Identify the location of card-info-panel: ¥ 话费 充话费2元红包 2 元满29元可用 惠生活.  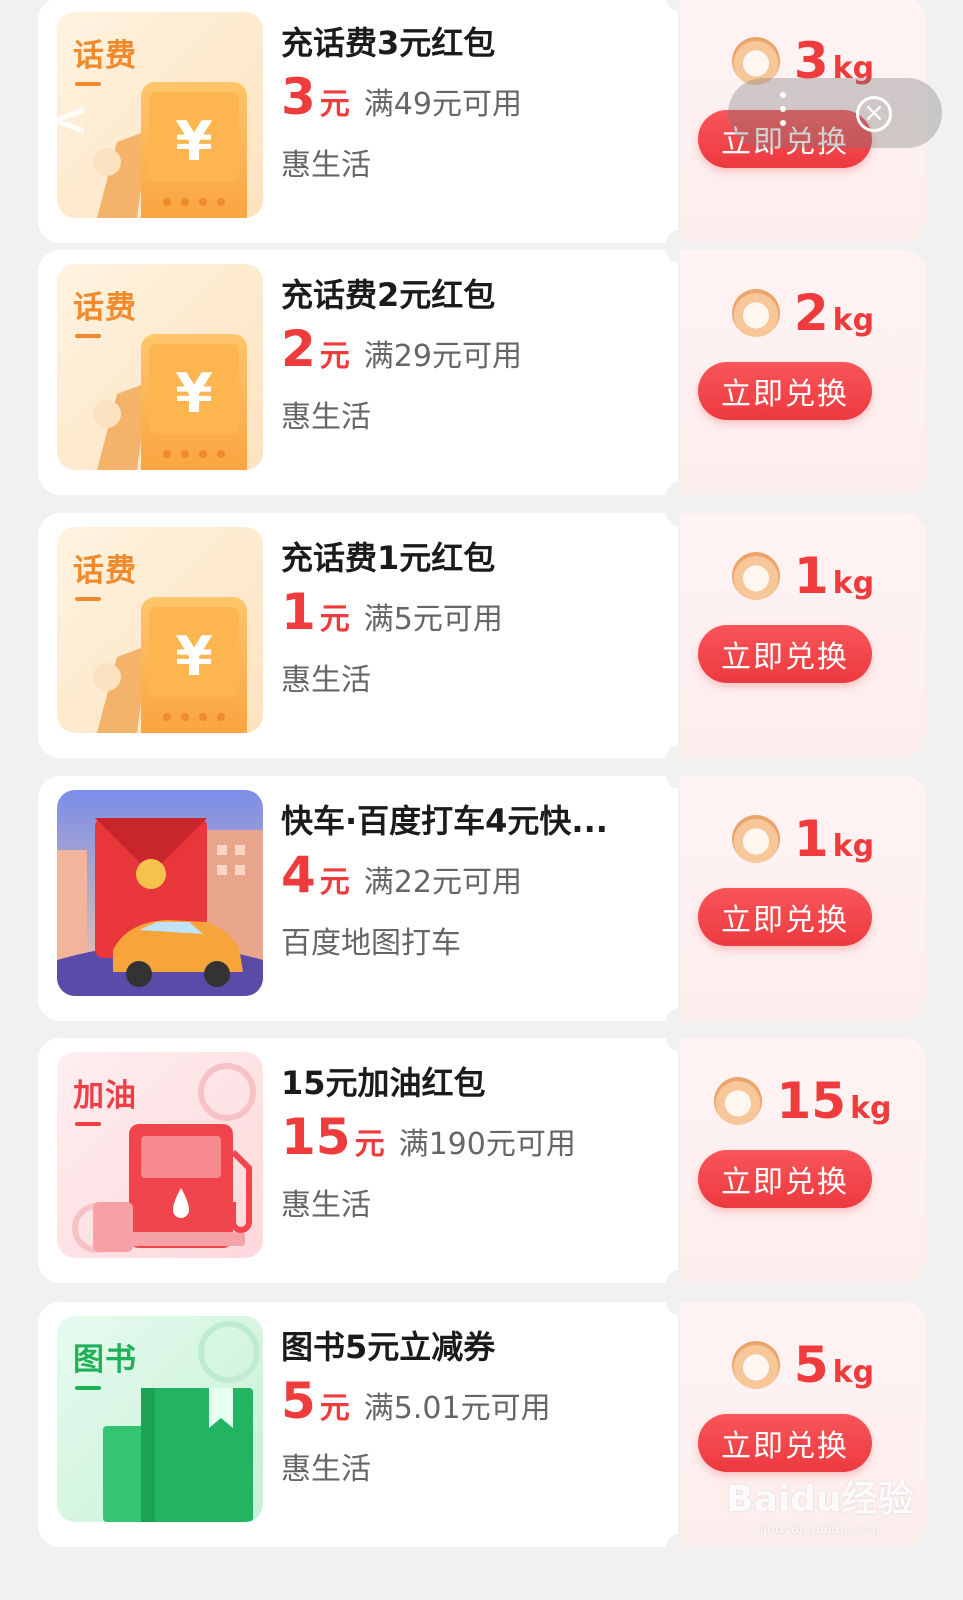
(358, 372).